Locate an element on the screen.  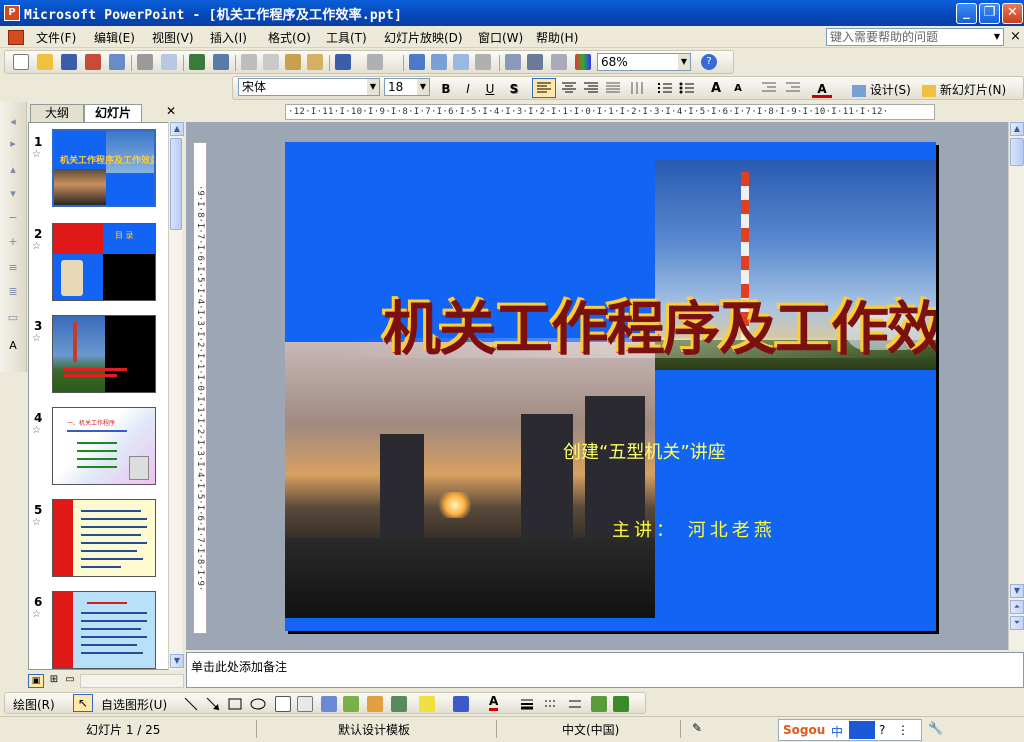
tab-slides: 幻灯片 is located at coordinates (113, 113).